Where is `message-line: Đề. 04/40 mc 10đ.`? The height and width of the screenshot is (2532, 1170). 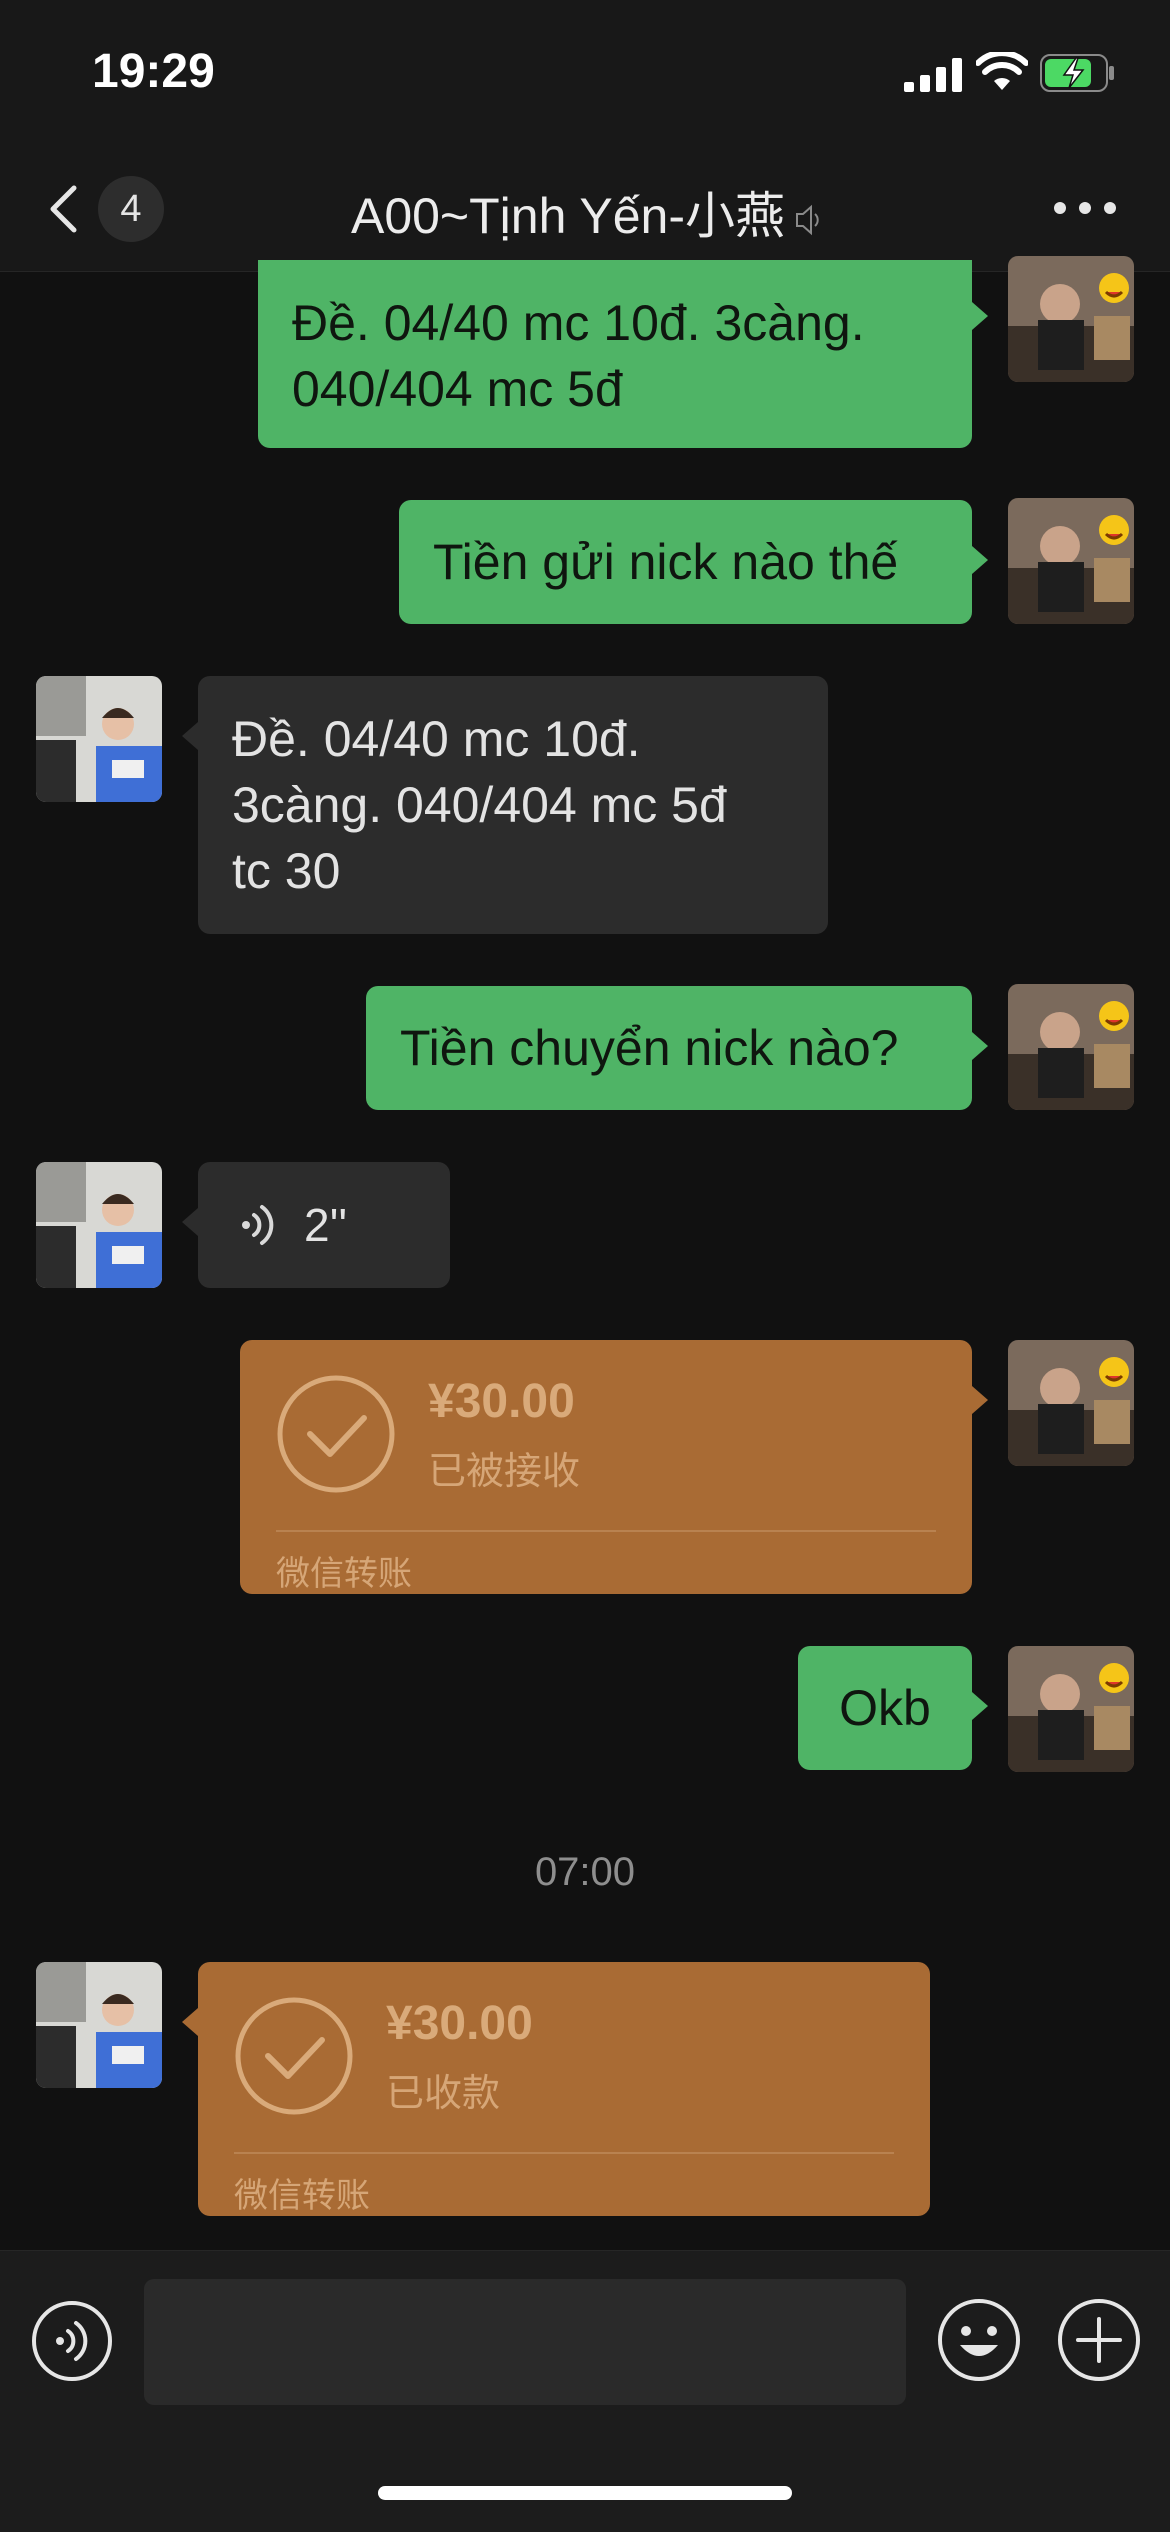
message-line: Đề. 04/40 mc 10đ. is located at coordinates (436, 739).